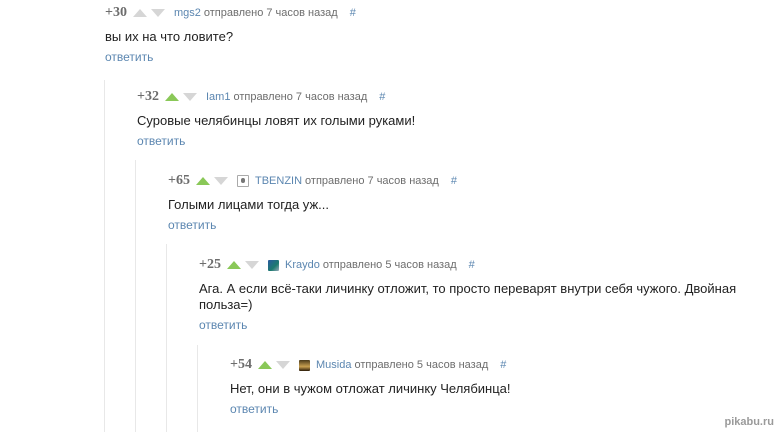 The height and width of the screenshot is (432, 780). I want to click on watermark-logo: pikabu.ru, so click(749, 422).